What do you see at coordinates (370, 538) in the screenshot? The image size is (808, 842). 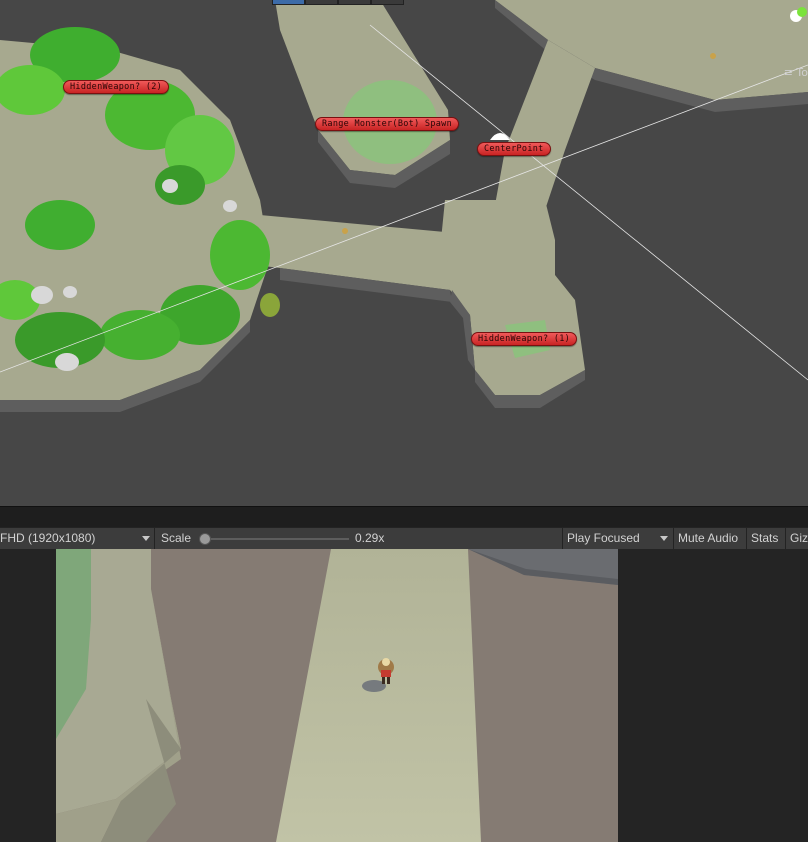 I see `scale-value: 0.29x` at bounding box center [370, 538].